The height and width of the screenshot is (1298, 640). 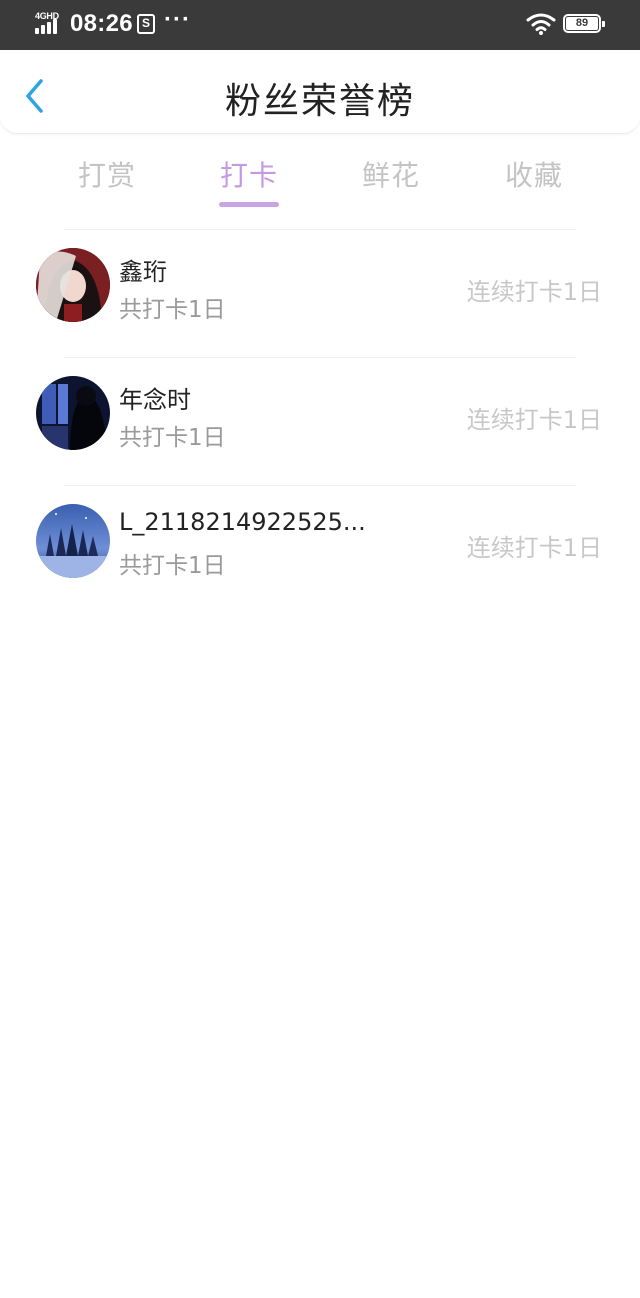 What do you see at coordinates (320, 174) in the screenshot?
I see `tab-bar: 打赏 打卡 鲜花 收藏` at bounding box center [320, 174].